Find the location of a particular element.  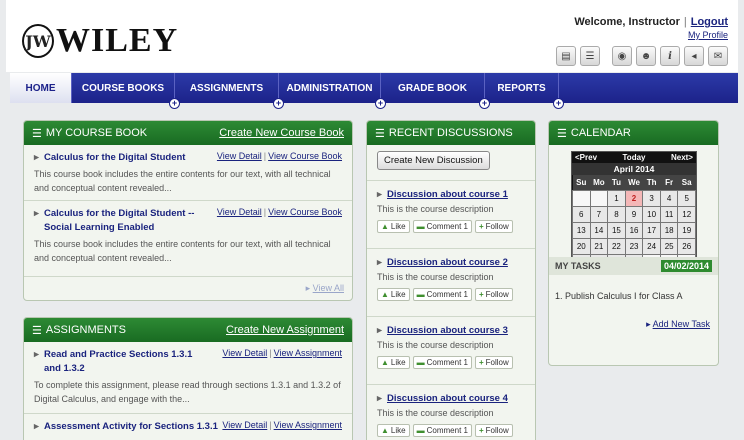

calendar-day: 13 is located at coordinates (581, 230).